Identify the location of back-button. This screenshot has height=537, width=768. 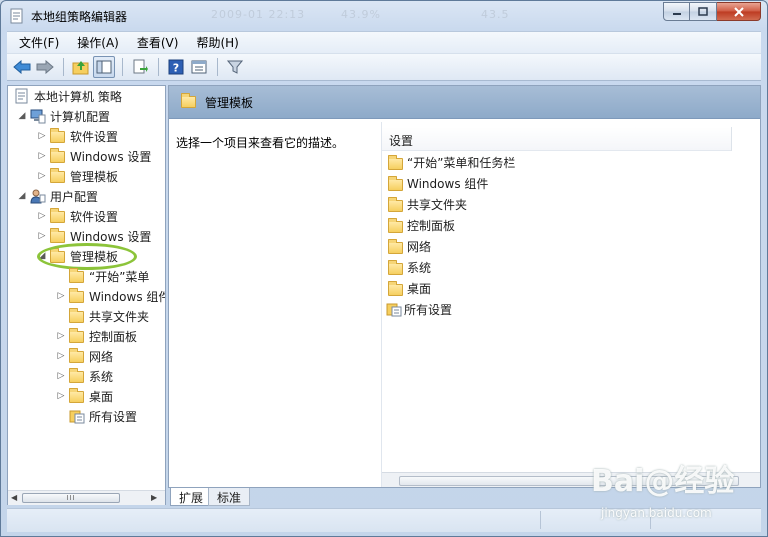
(22, 67).